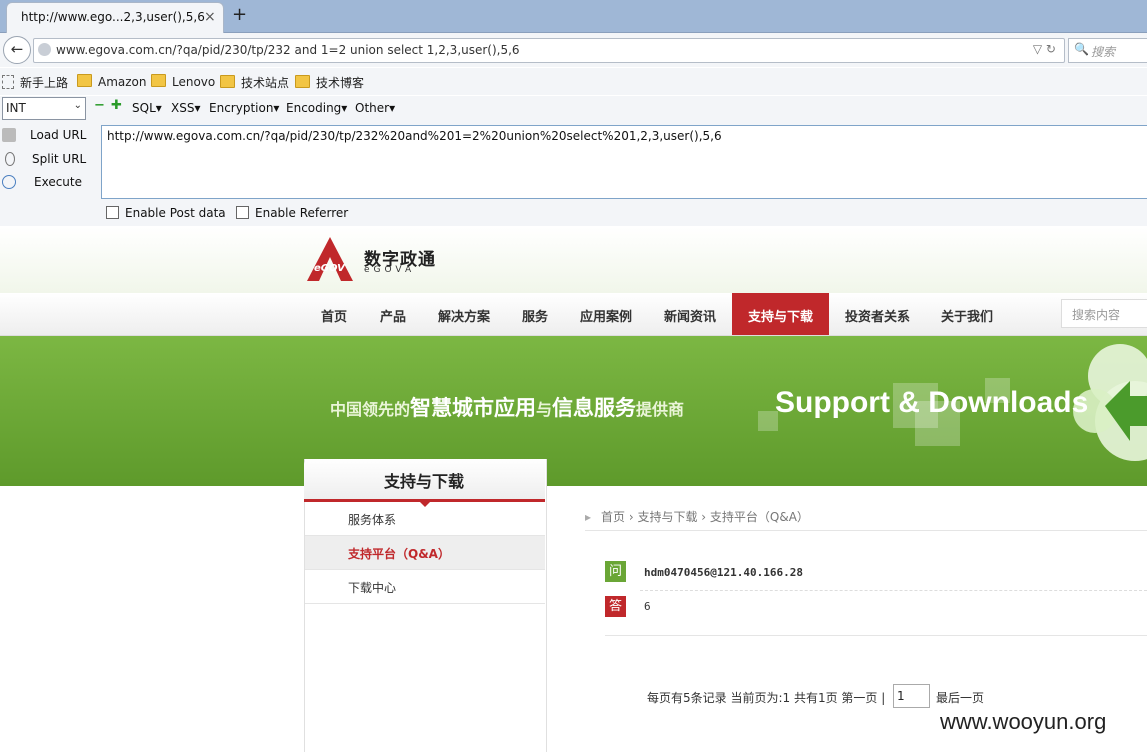 This screenshot has width=1147, height=752. I want to click on scissors-icon, so click(10, 159).